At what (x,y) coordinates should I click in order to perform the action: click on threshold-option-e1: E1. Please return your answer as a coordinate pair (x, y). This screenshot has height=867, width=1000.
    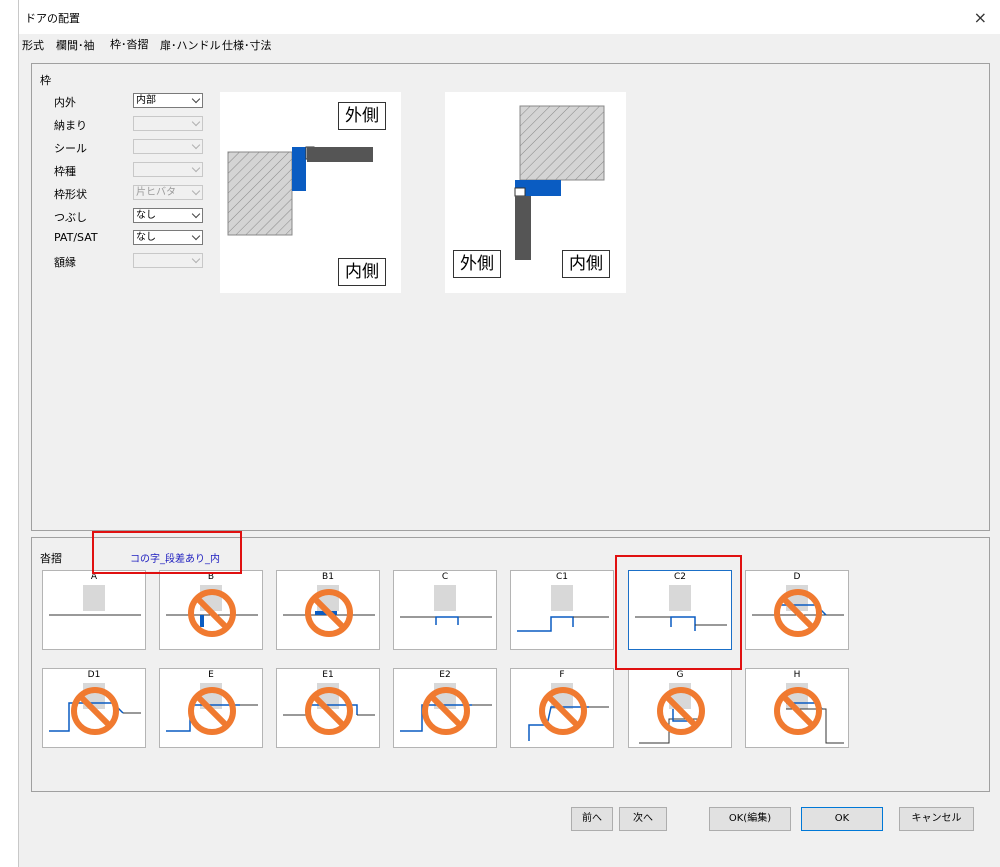
    Looking at the image, I should click on (328, 708).